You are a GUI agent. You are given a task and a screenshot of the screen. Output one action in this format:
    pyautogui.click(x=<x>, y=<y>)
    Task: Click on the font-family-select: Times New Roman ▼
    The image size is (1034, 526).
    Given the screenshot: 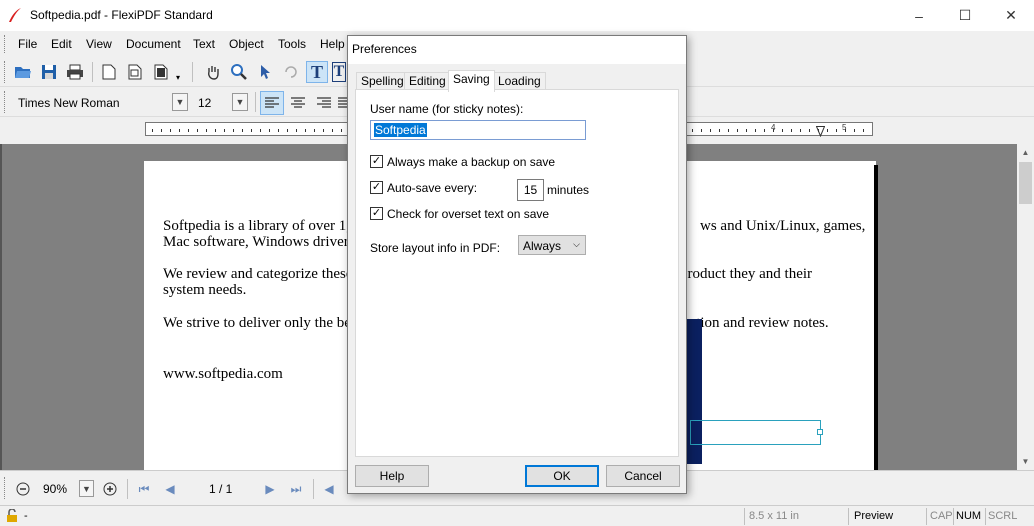 What is the action you would take?
    pyautogui.click(x=101, y=102)
    